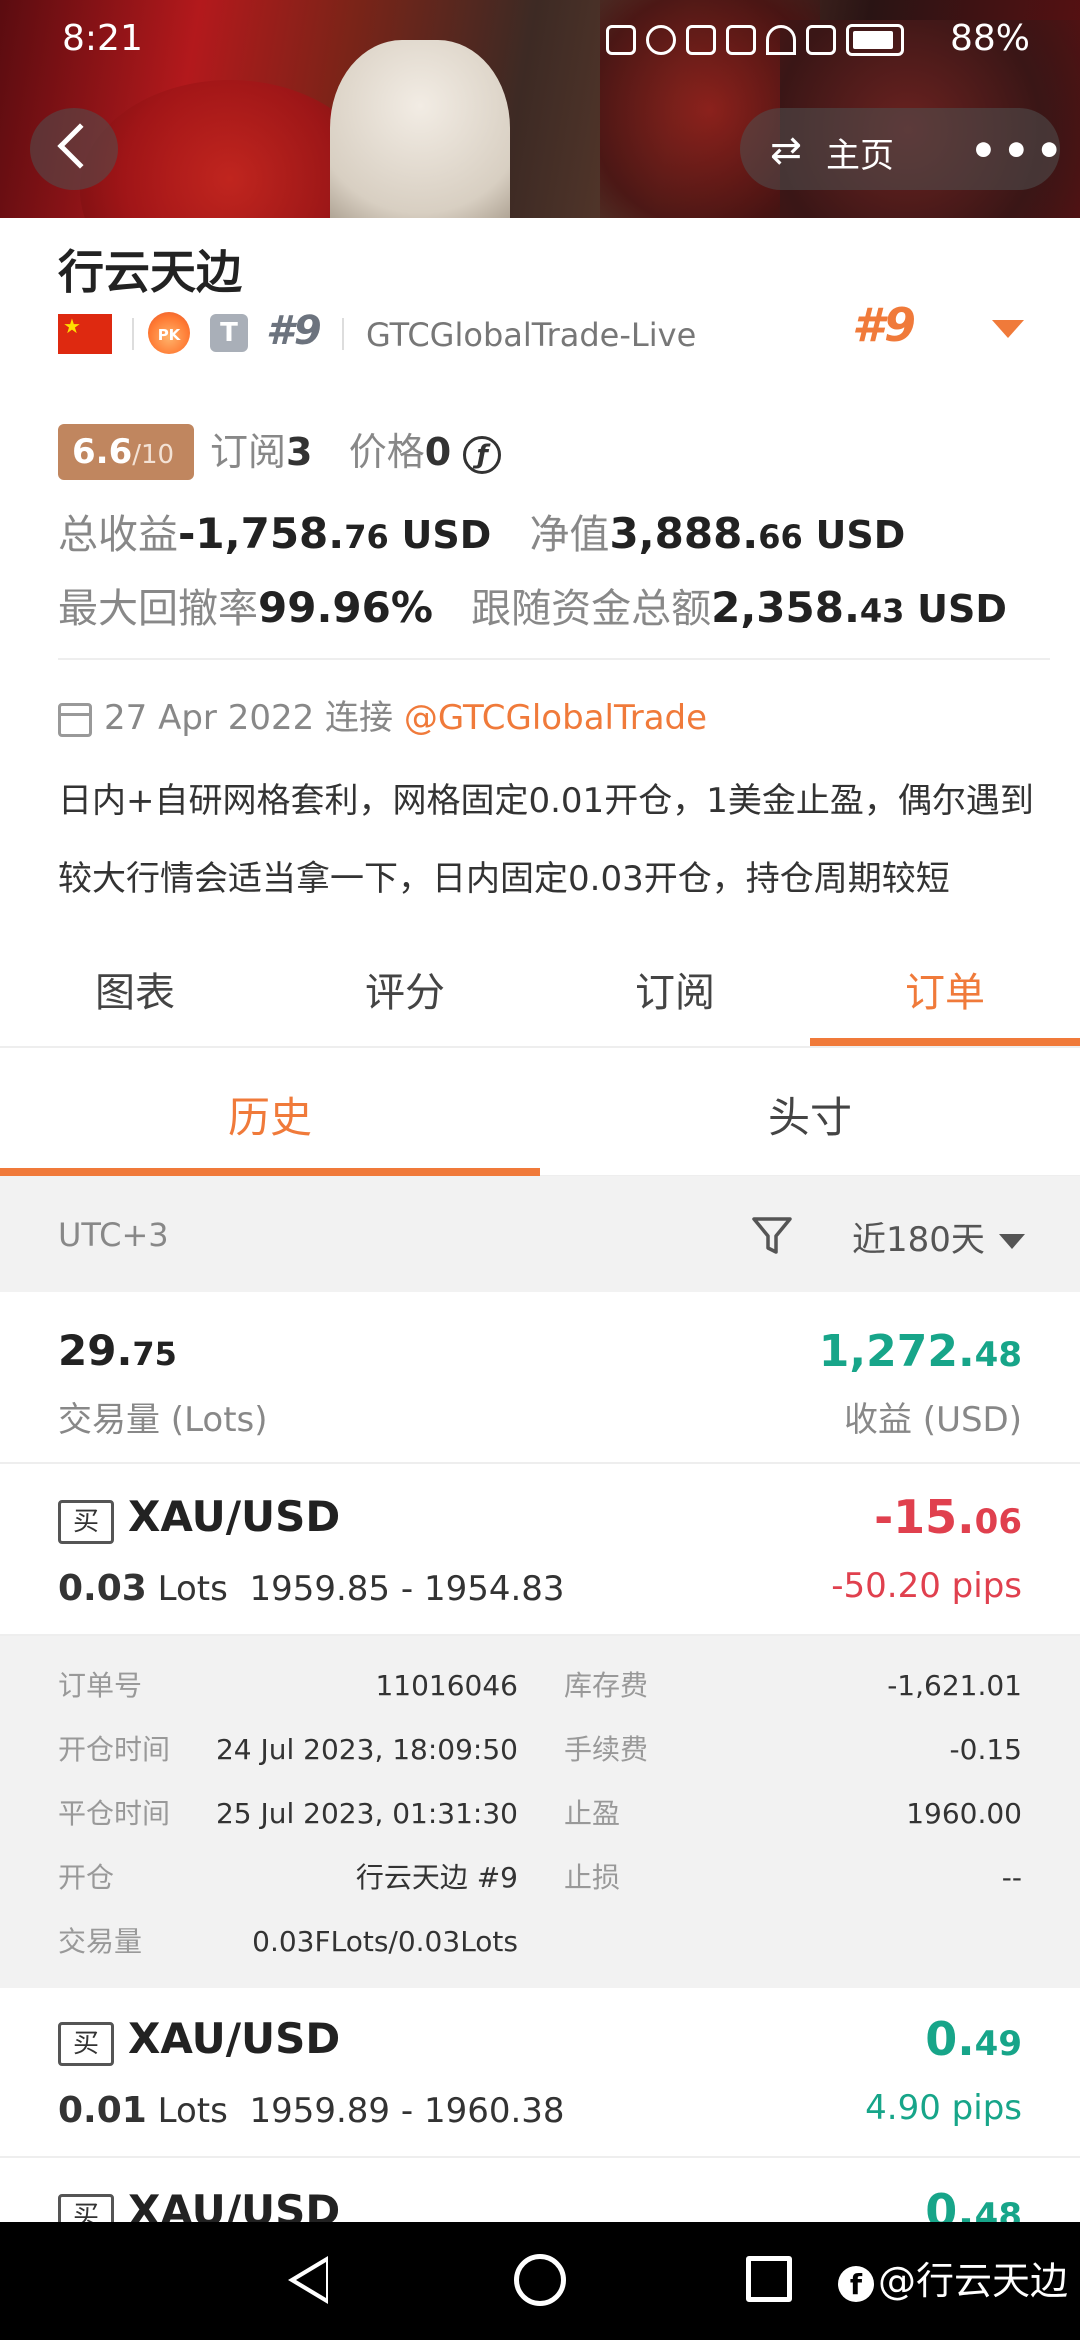 The image size is (1080, 2340). I want to click on total-profit-currency: USD, so click(446, 535).